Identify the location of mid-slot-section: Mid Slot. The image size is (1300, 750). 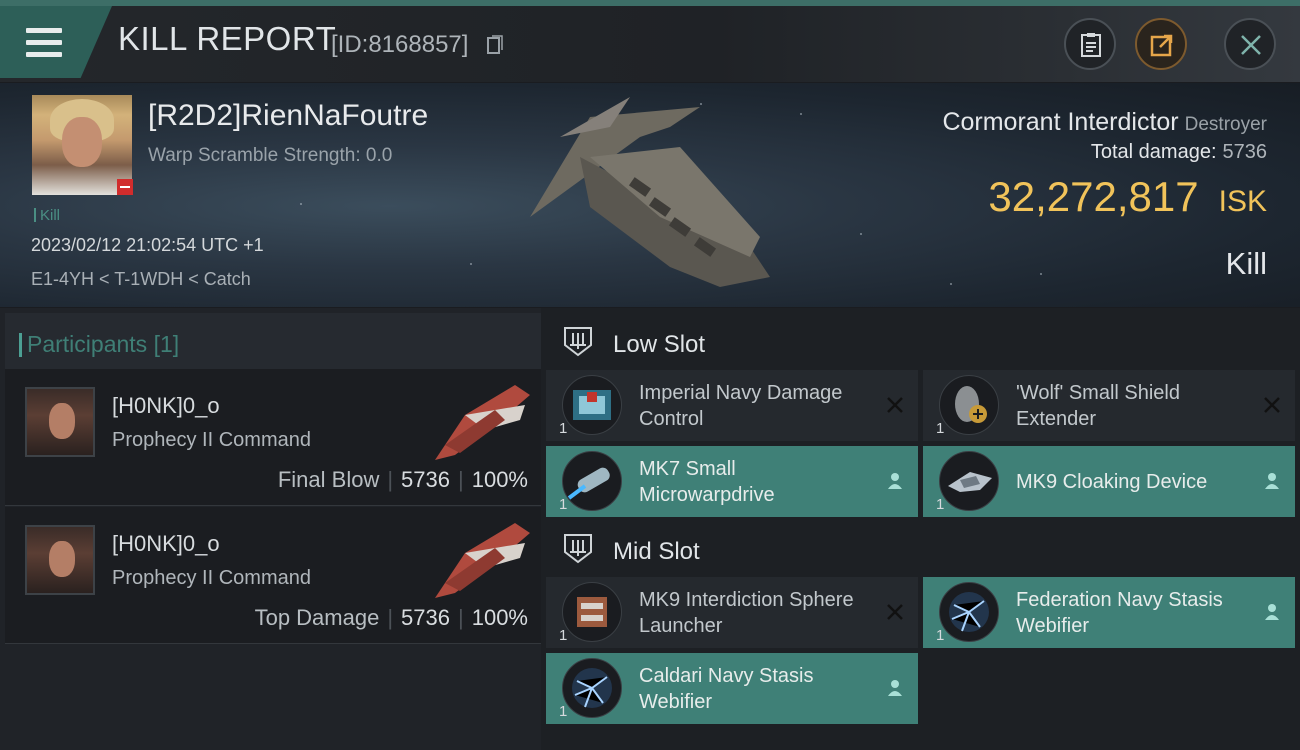
(923, 549).